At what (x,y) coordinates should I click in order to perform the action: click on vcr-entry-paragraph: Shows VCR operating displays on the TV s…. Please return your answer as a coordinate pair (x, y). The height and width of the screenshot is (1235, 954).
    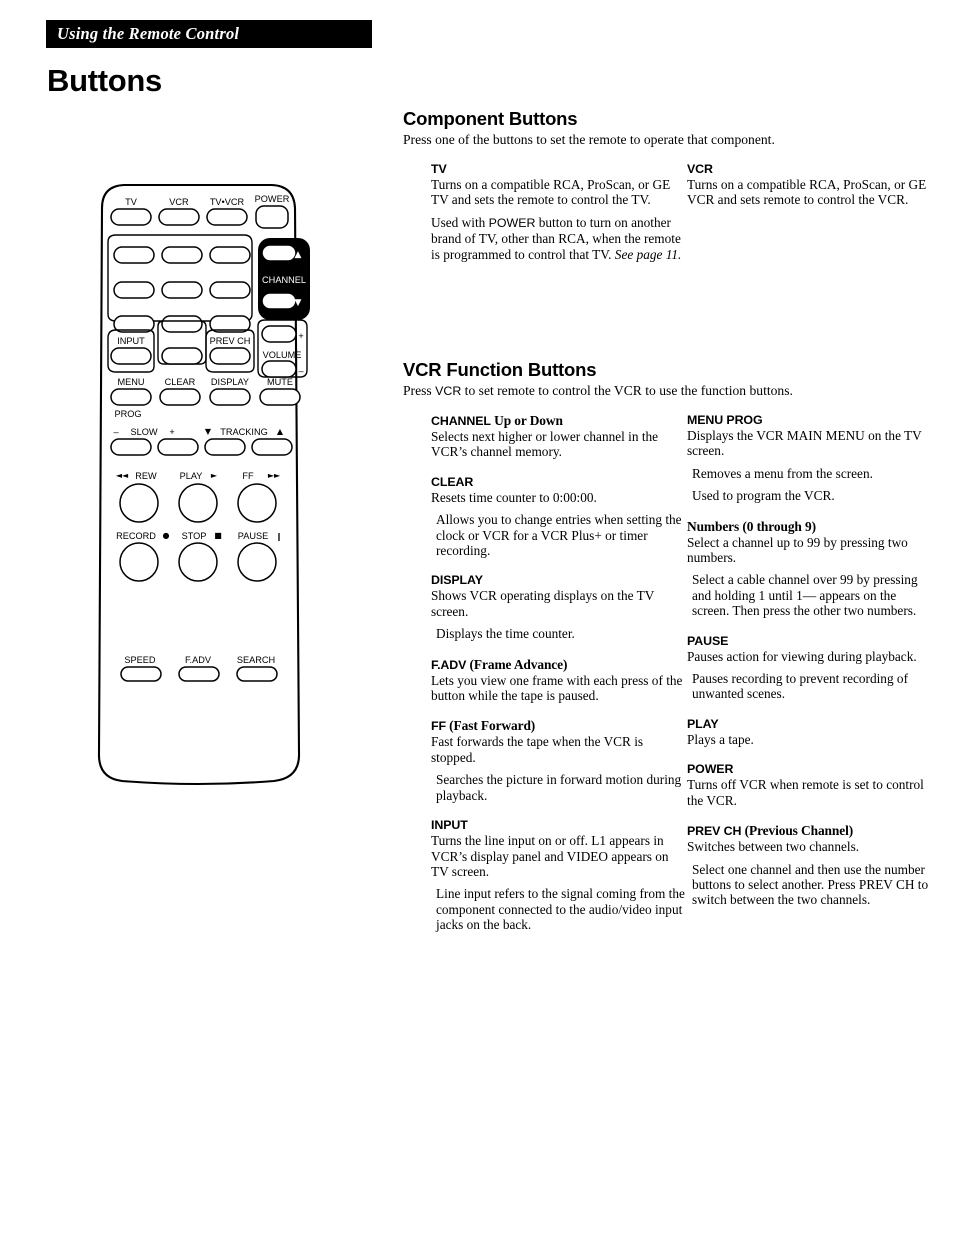
    Looking at the image, I should click on (543, 603).